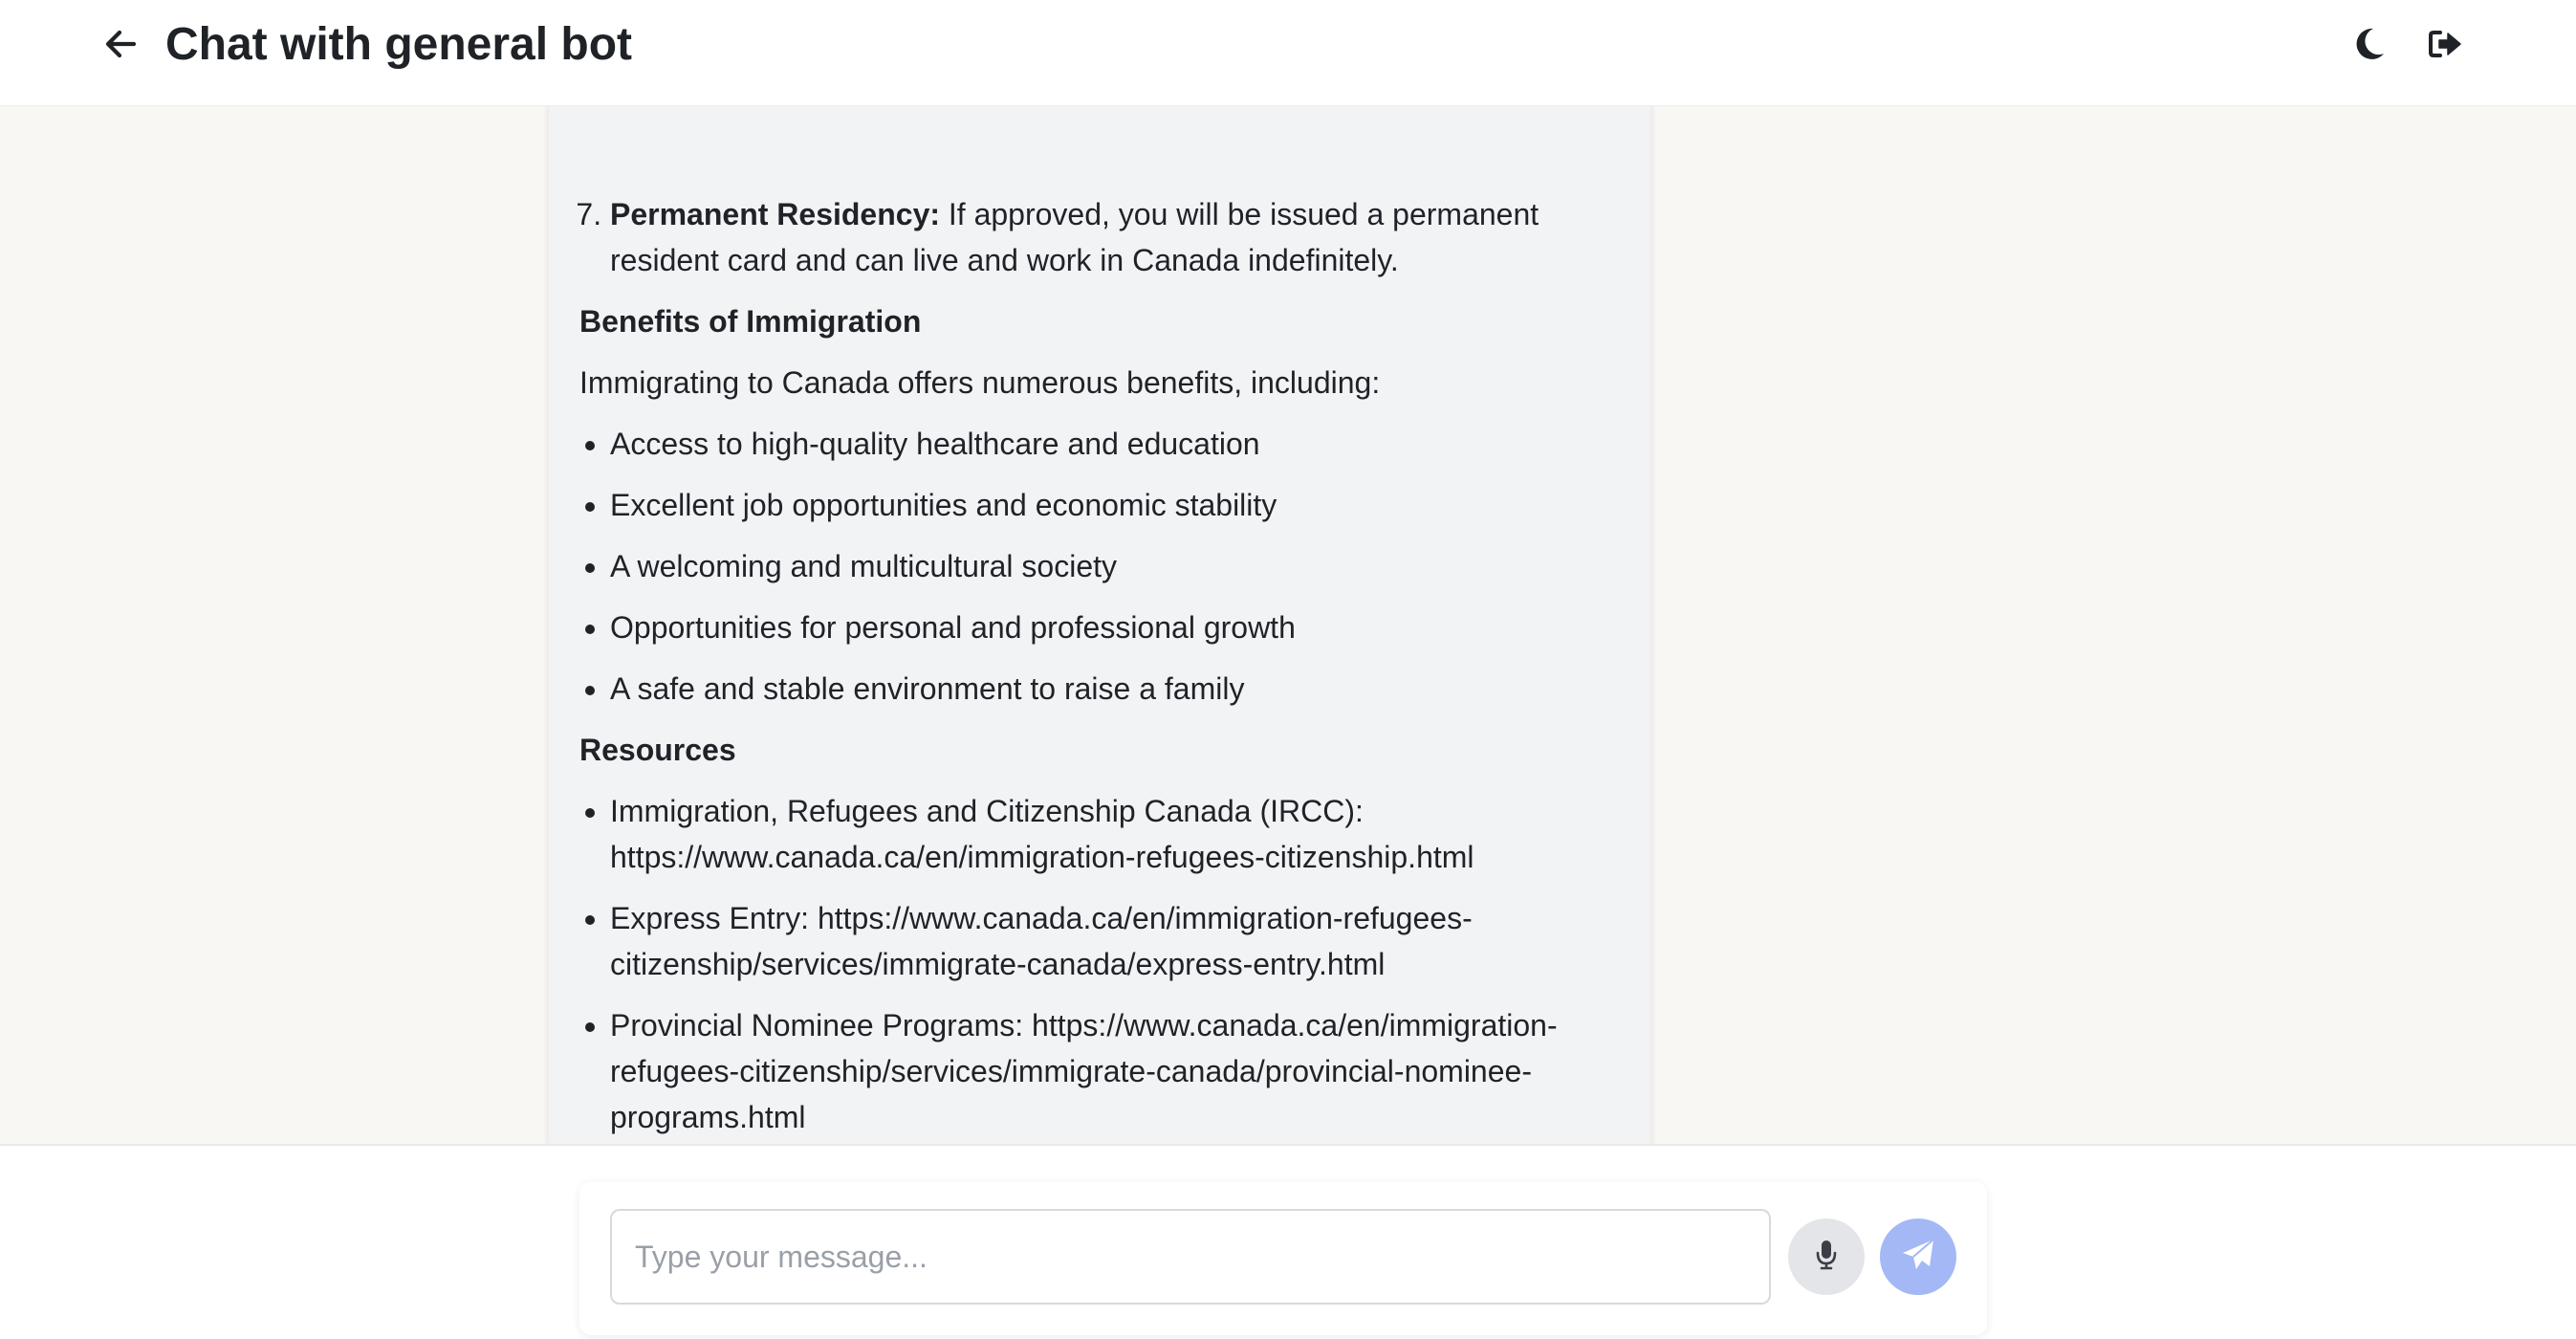 The image size is (2576, 1339). I want to click on logout-button, so click(2445, 46).